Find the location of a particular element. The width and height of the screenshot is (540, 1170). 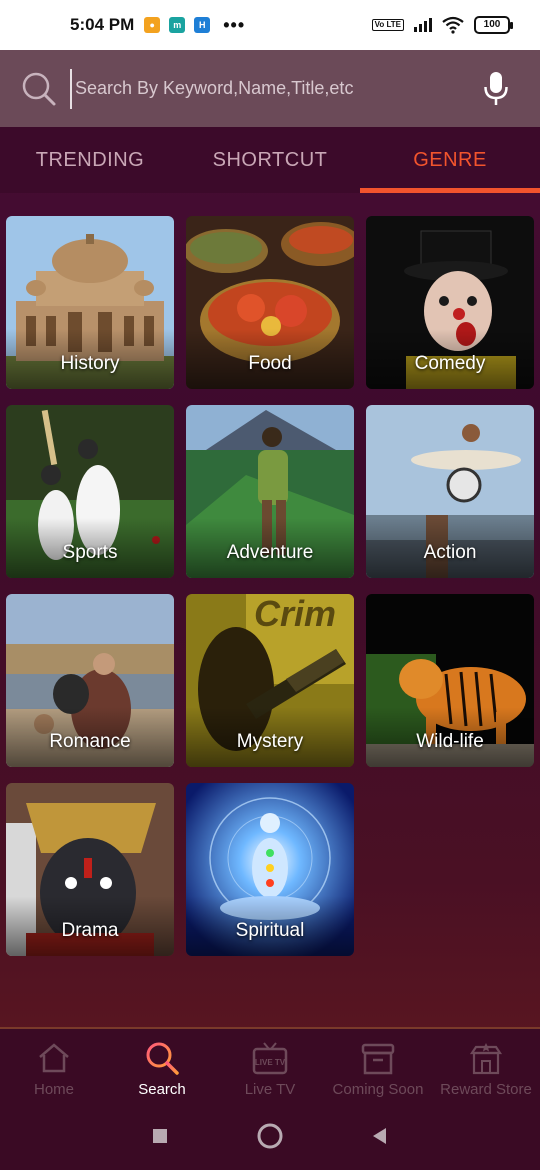

microphone-icon is located at coordinates (496, 89).